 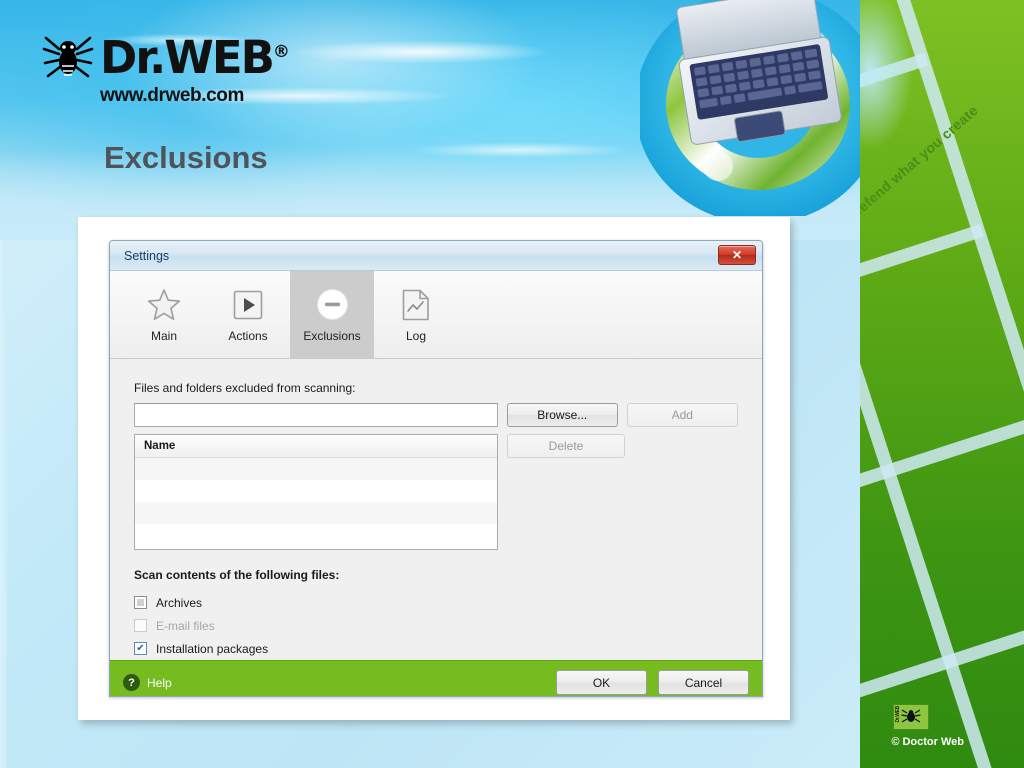 I want to click on footer-buttons: OK Cancel, so click(x=652, y=682).